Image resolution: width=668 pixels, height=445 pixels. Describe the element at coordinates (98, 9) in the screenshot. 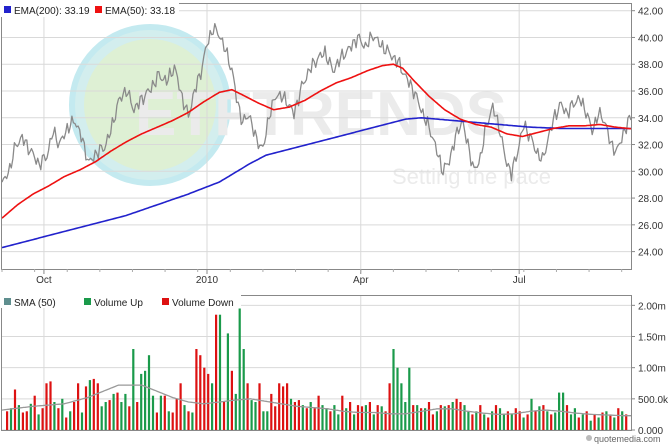

I see `legend-swatch-ema50` at that location.